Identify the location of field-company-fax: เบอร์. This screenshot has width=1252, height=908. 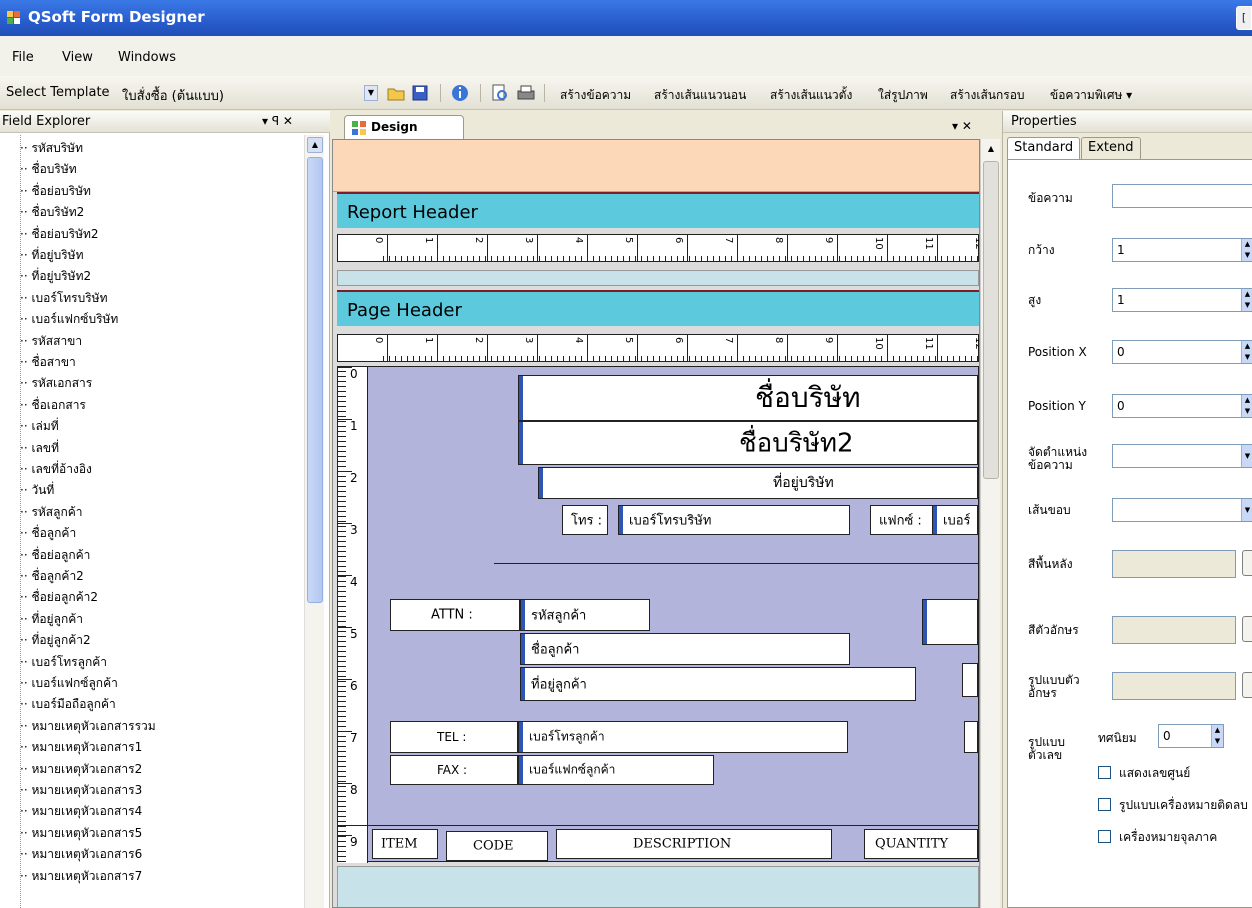
(955, 520).